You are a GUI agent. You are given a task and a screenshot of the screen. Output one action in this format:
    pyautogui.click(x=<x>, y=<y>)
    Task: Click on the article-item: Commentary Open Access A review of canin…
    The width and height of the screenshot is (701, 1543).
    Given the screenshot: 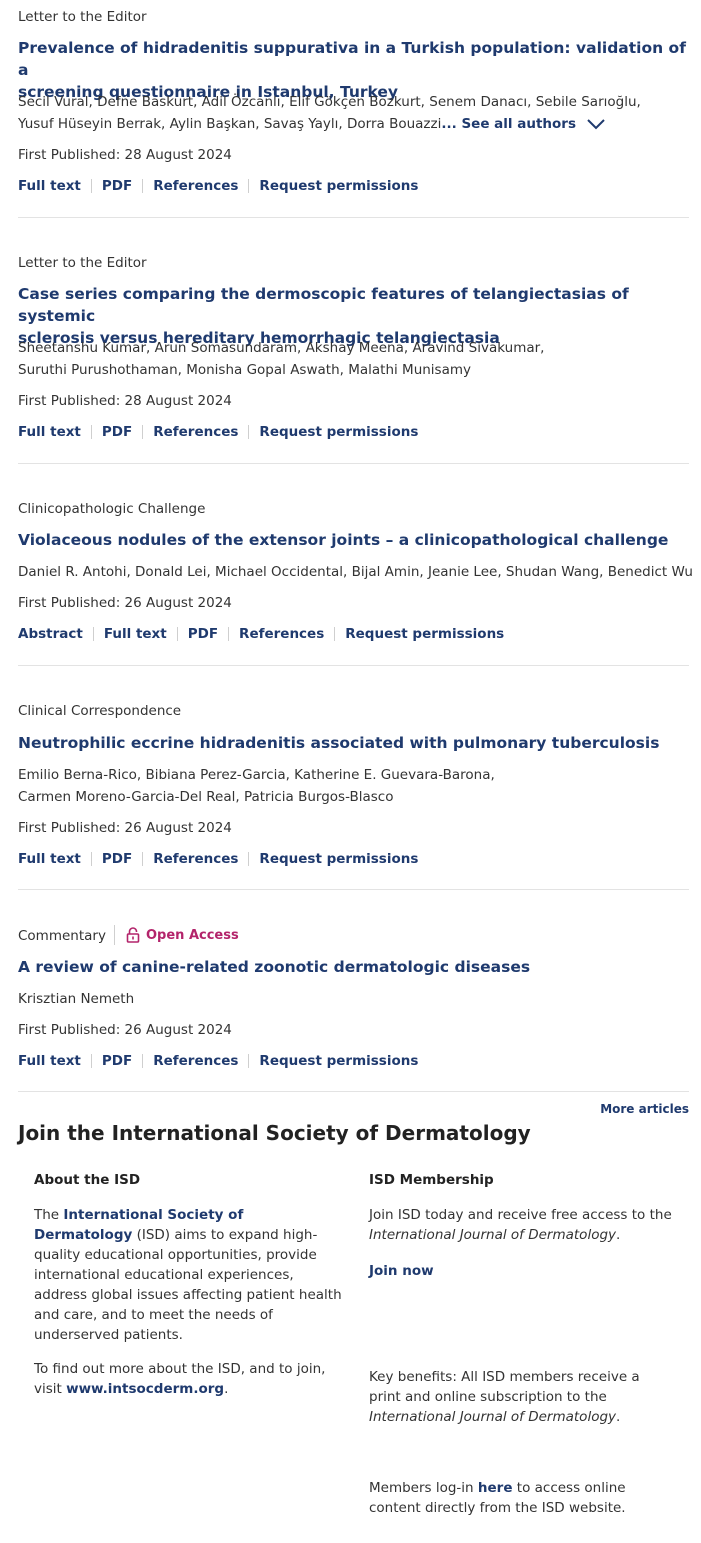 What is the action you would take?
    pyautogui.click(x=353, y=1000)
    